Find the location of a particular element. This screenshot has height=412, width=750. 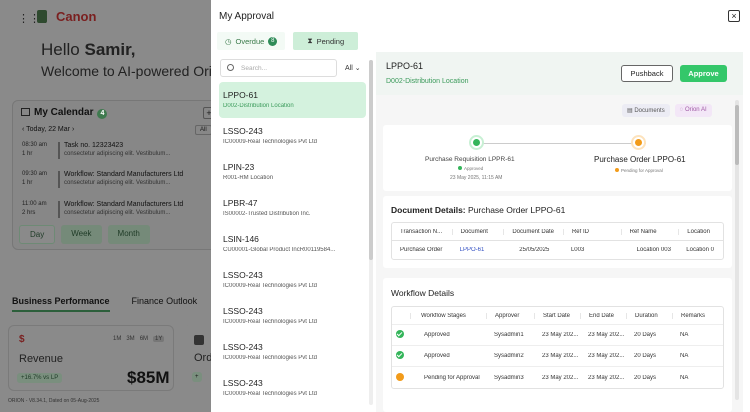

orders-card: Ord + is located at coordinates (199, 358).